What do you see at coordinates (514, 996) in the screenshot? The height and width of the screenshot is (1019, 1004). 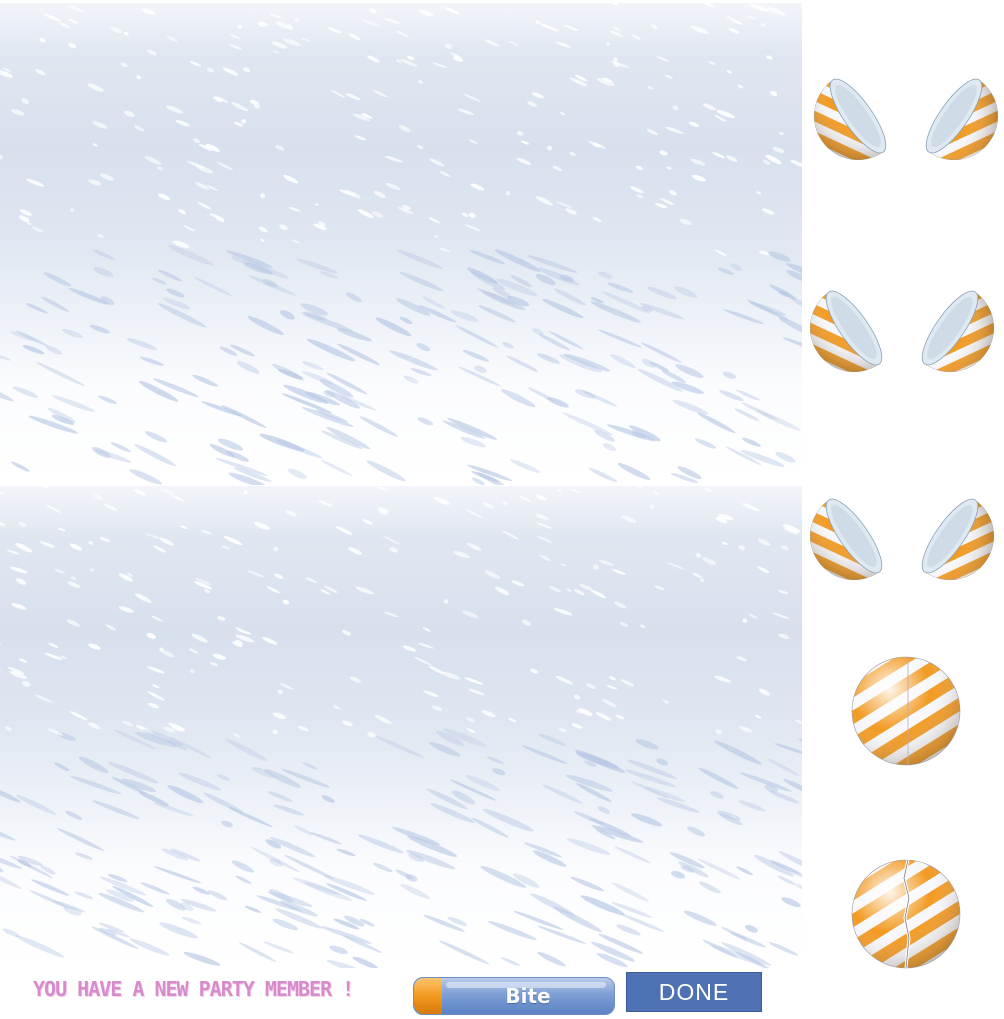 I see `bite-button: Bite` at bounding box center [514, 996].